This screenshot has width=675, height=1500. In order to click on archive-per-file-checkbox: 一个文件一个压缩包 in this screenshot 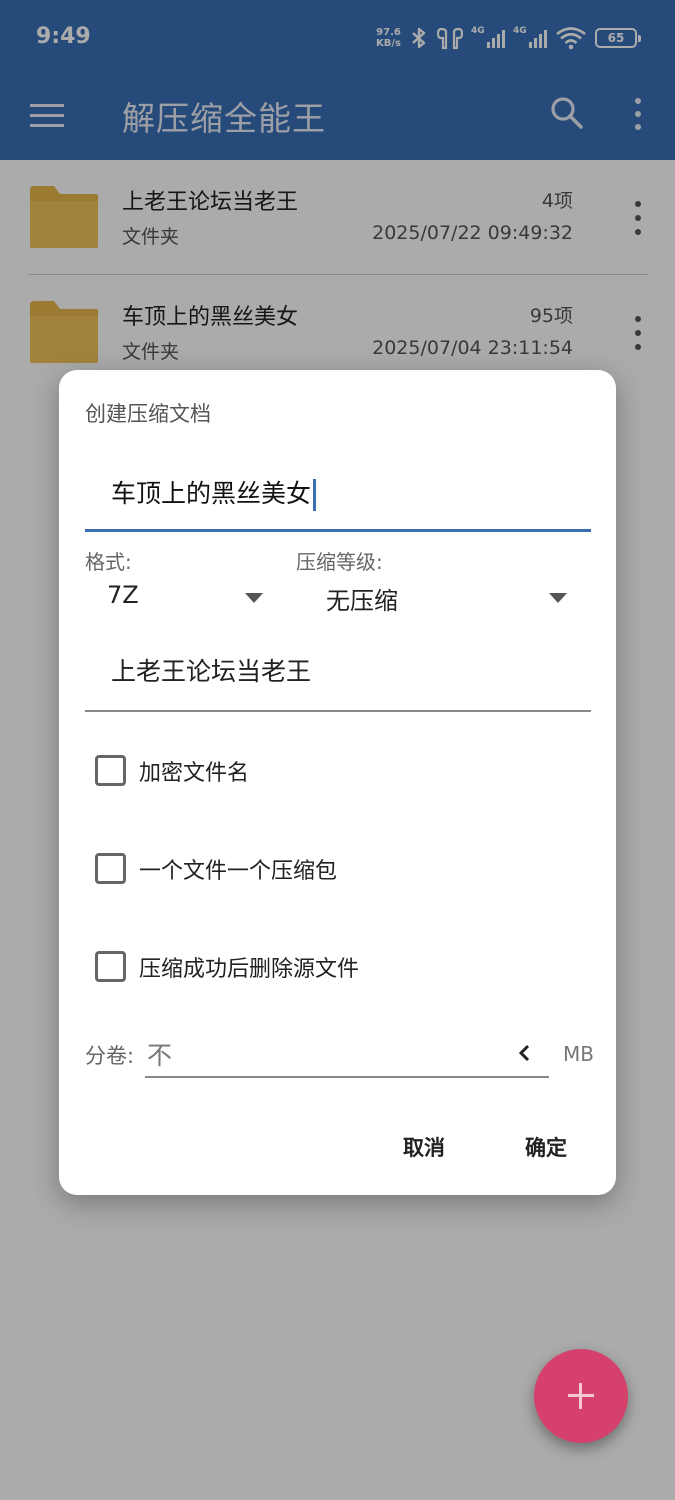, I will do `click(335, 868)`.